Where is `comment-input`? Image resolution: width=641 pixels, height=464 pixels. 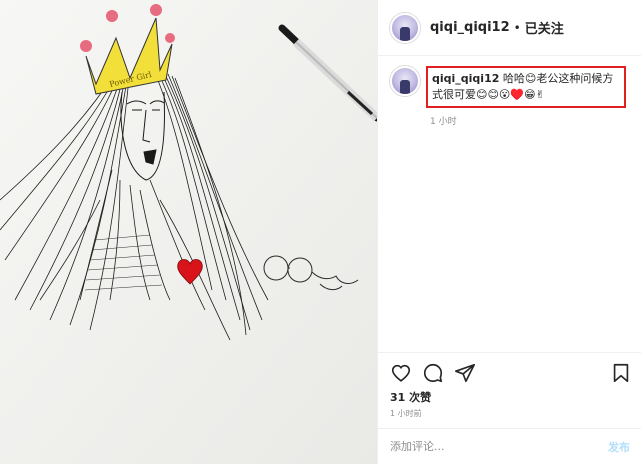
comment-input is located at coordinates (499, 446).